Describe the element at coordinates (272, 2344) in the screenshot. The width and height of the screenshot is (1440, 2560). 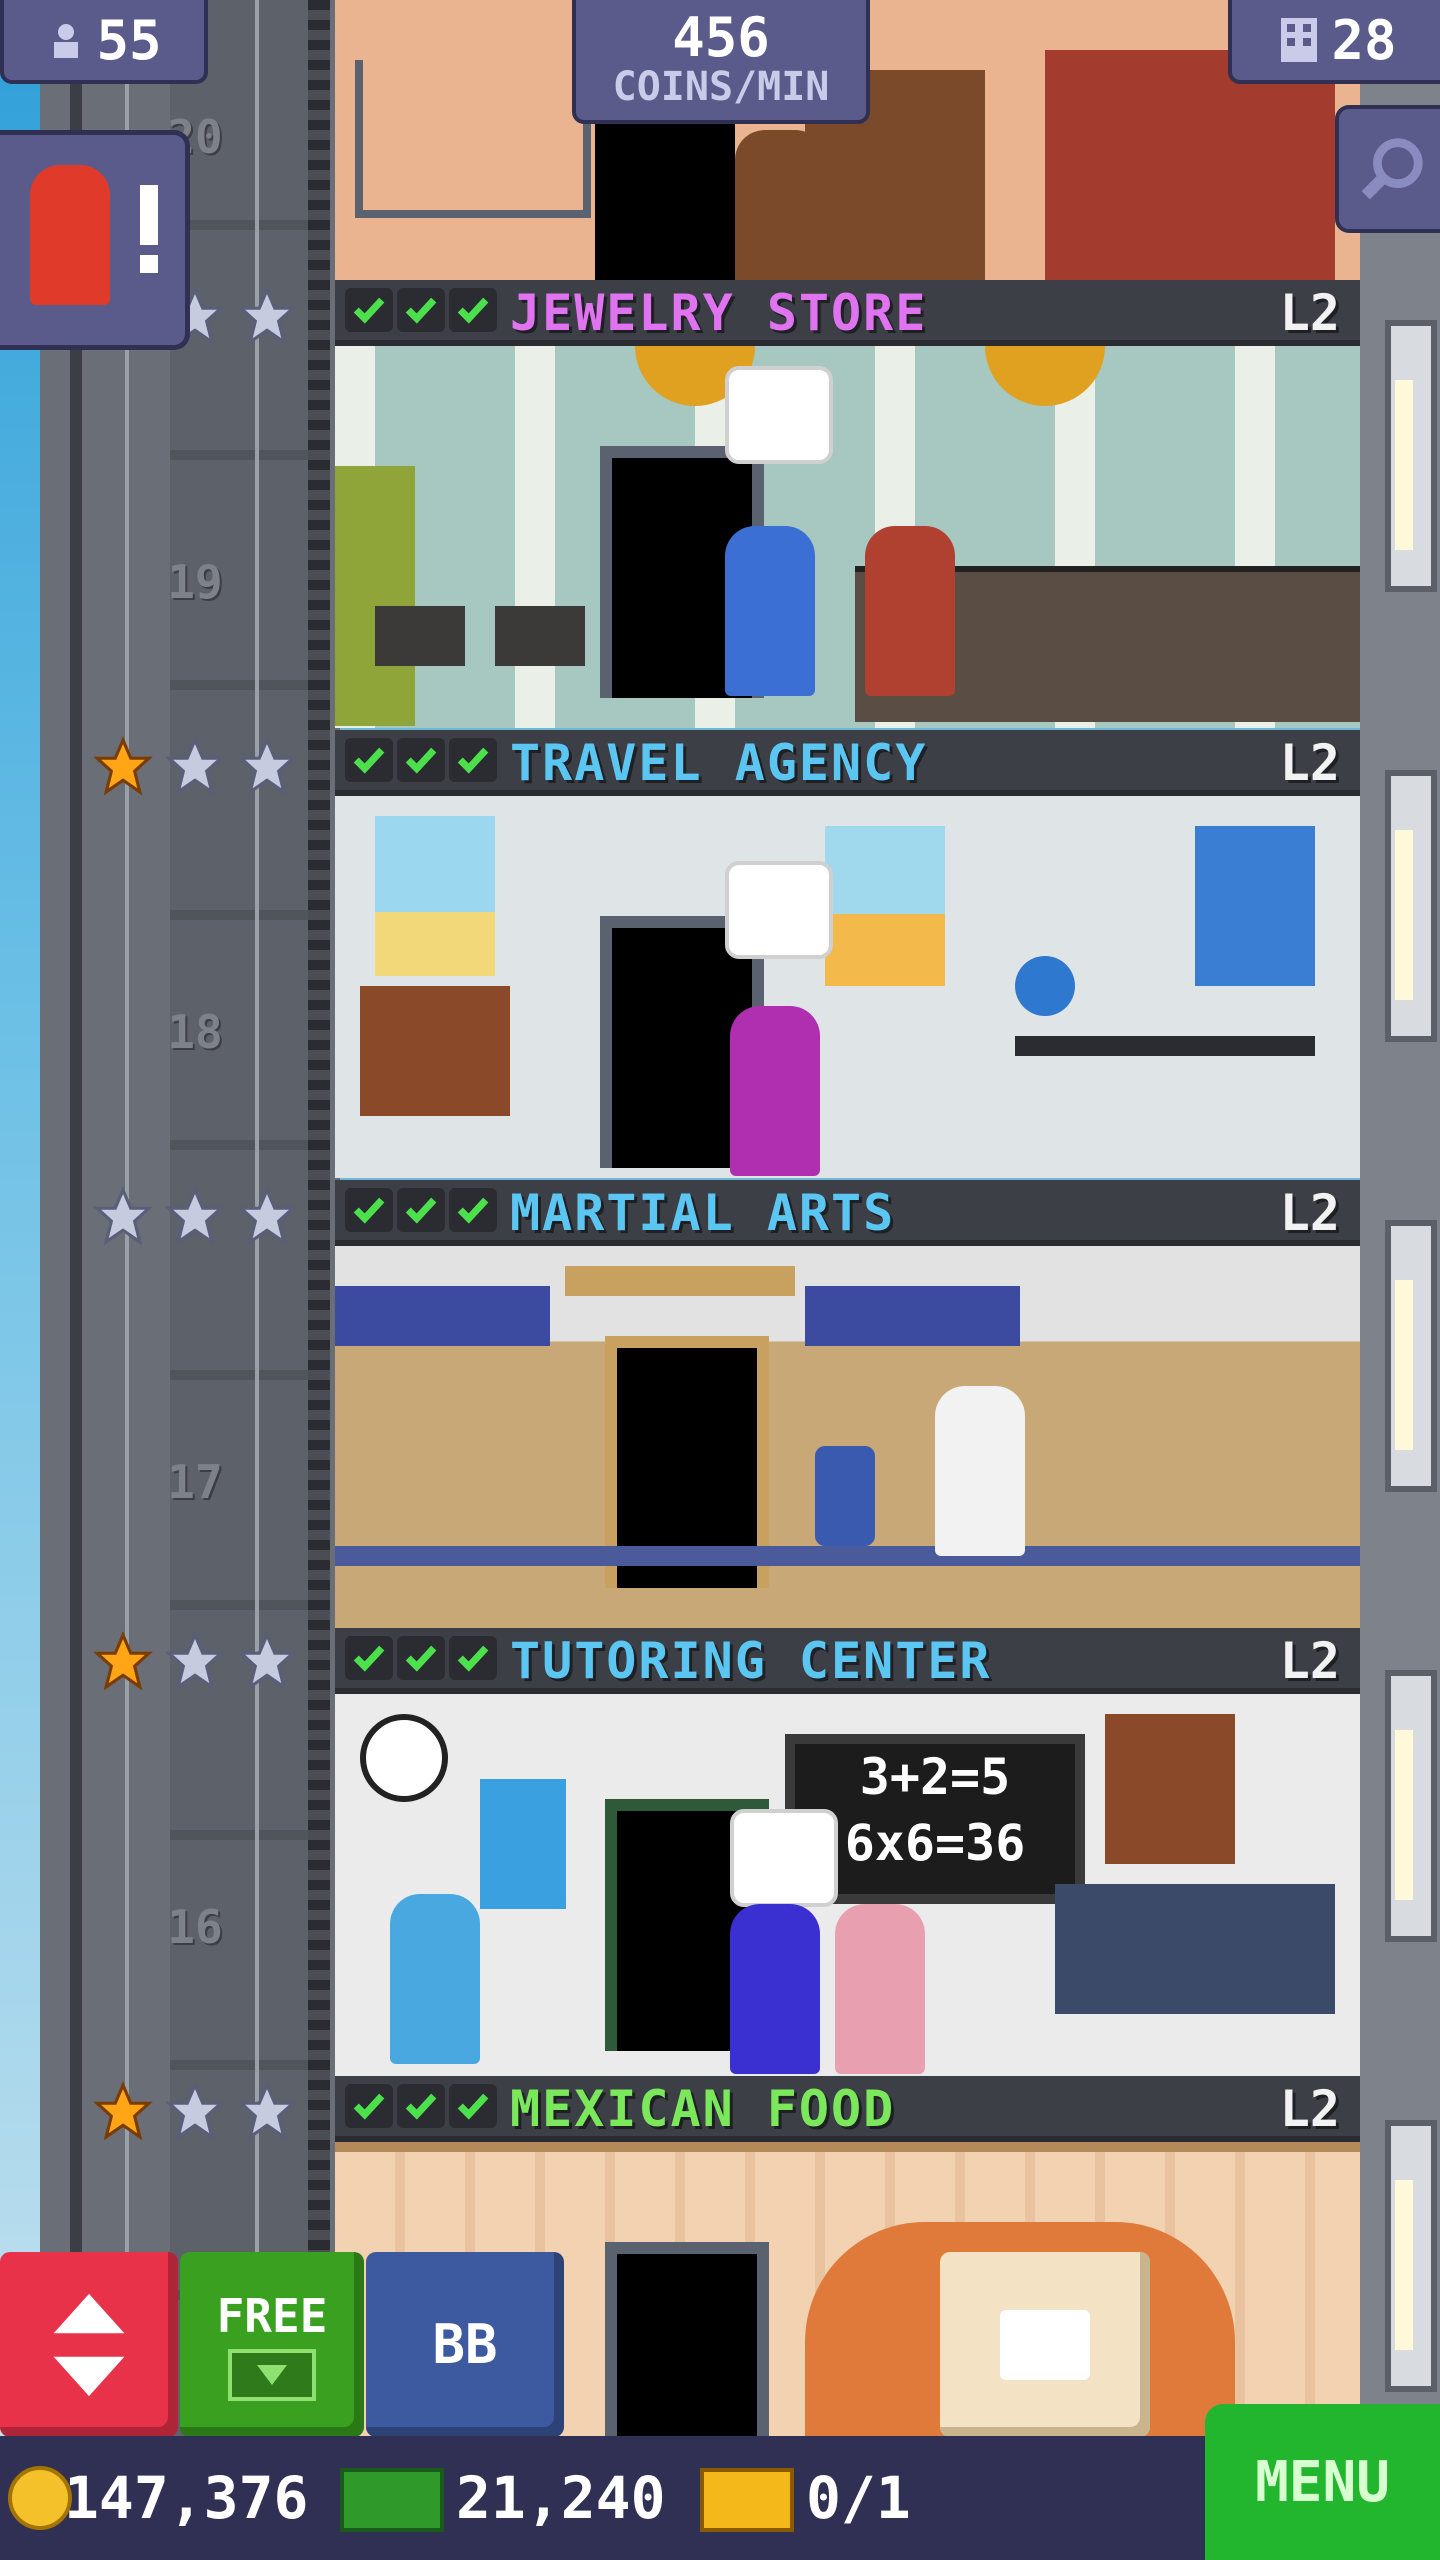
I see `free-bux-button: FREE` at that location.